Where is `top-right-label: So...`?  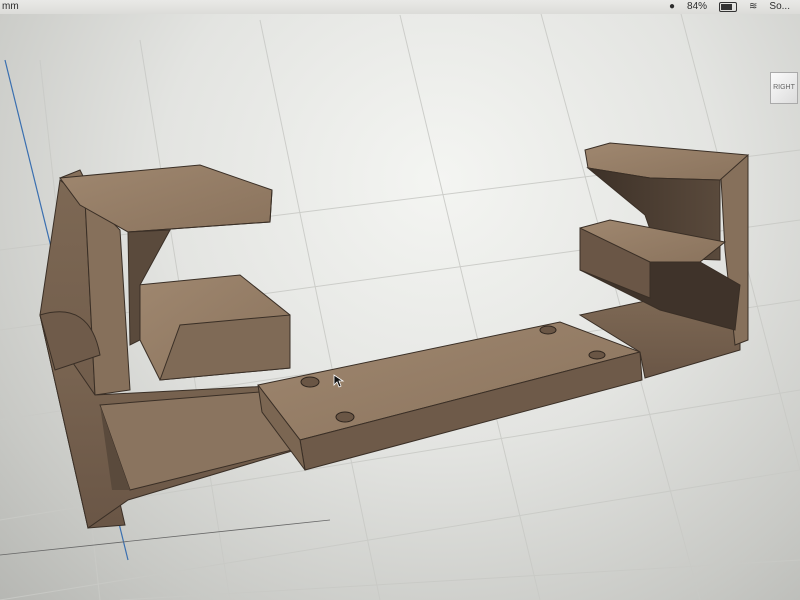 top-right-label: So... is located at coordinates (779, 6).